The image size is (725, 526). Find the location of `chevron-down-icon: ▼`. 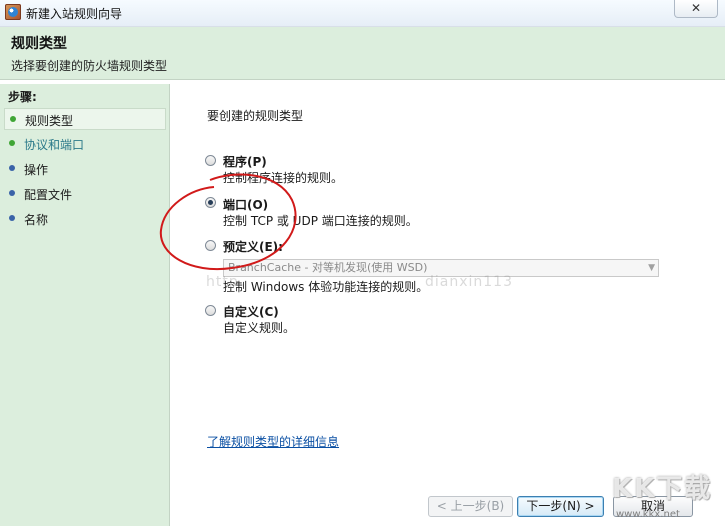

chevron-down-icon: ▼ is located at coordinates (651, 268).